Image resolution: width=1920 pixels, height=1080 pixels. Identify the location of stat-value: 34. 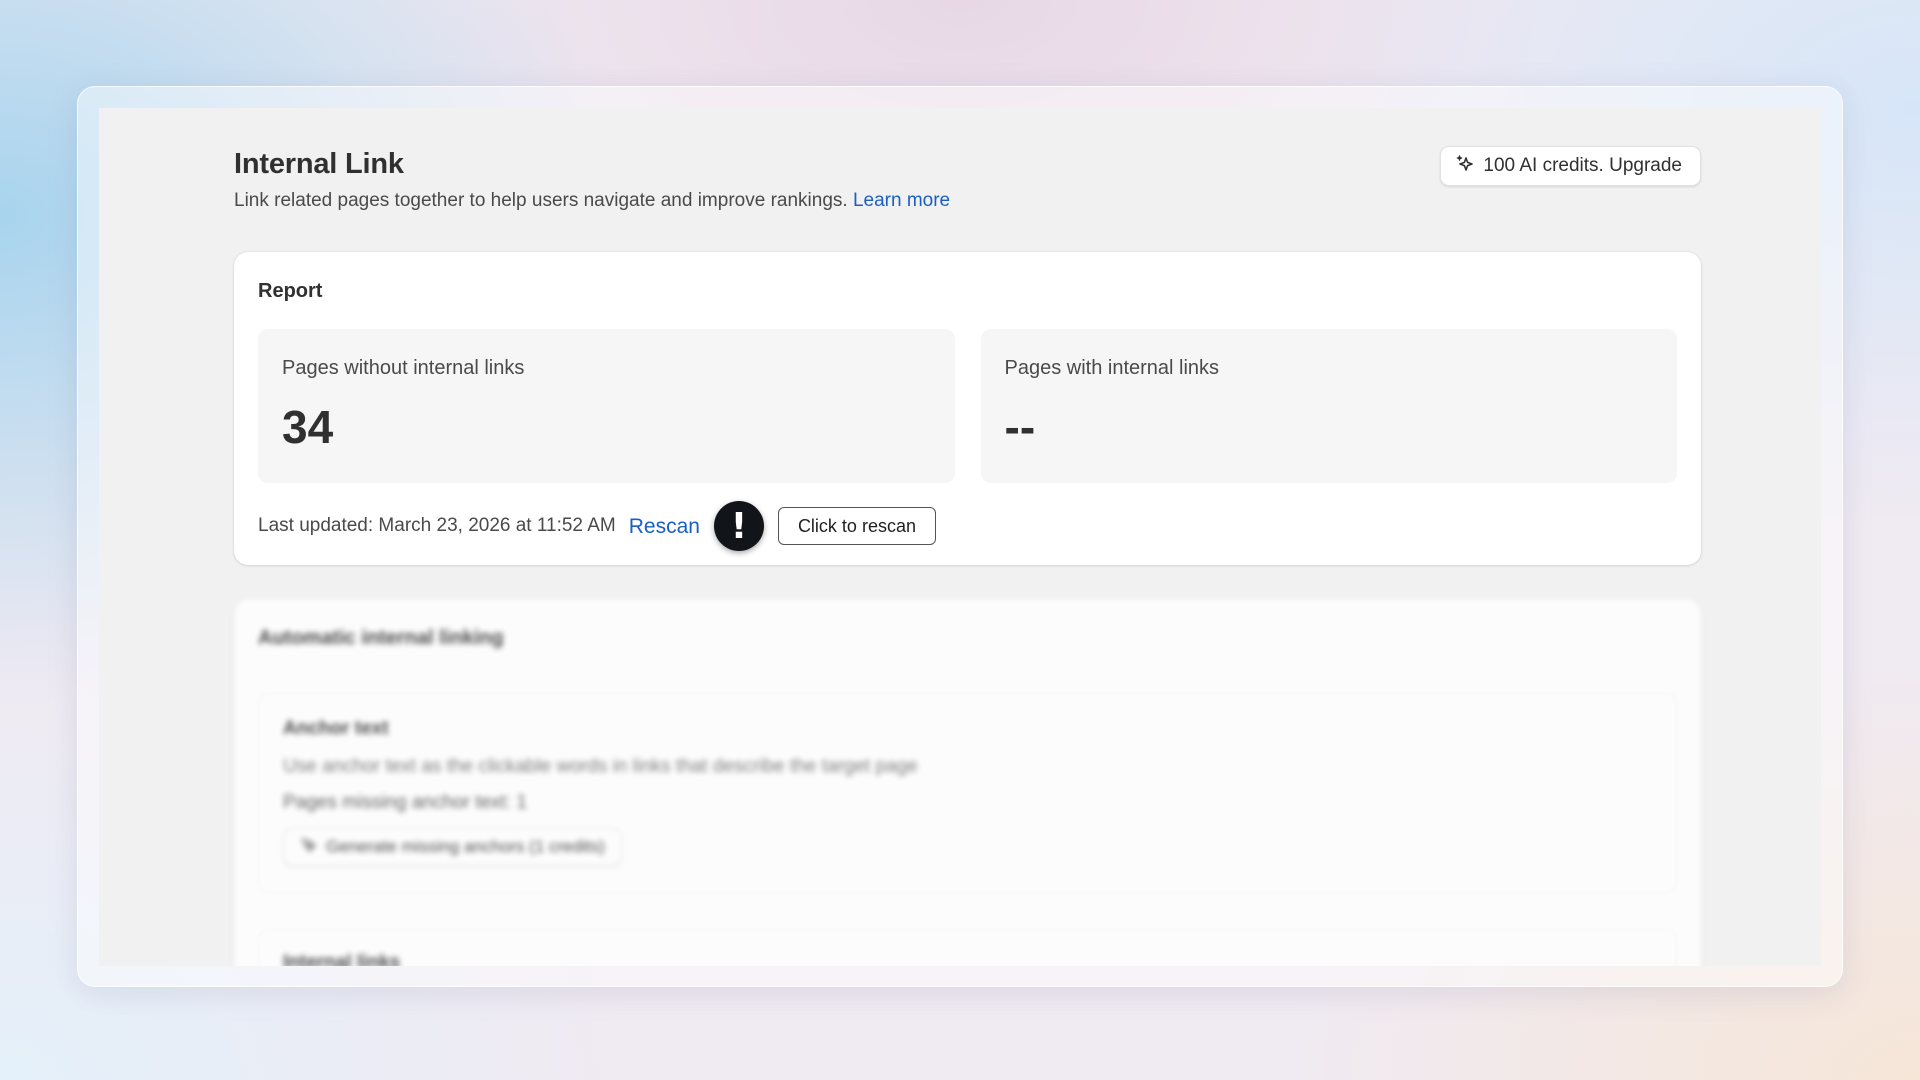
(308, 427).